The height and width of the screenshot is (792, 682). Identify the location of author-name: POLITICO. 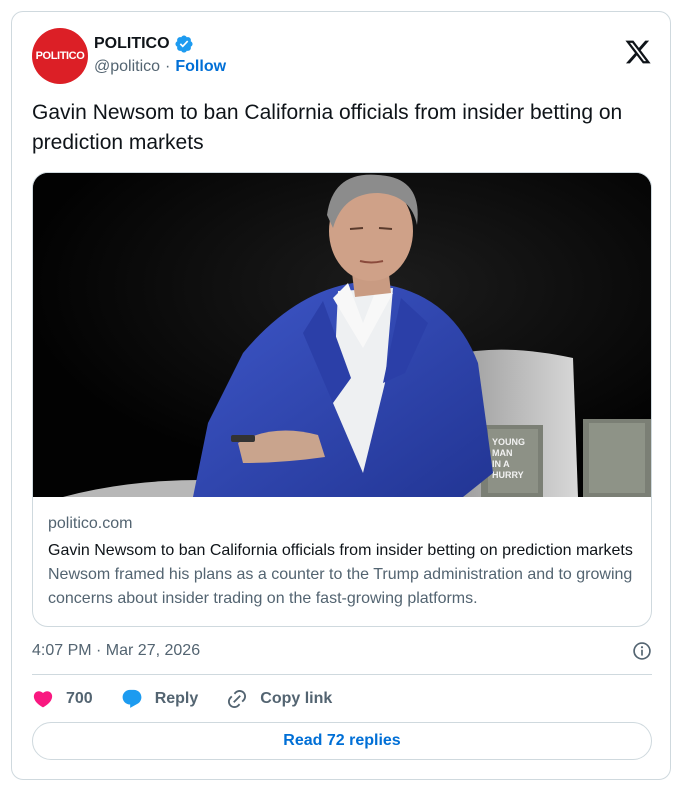
(132, 44).